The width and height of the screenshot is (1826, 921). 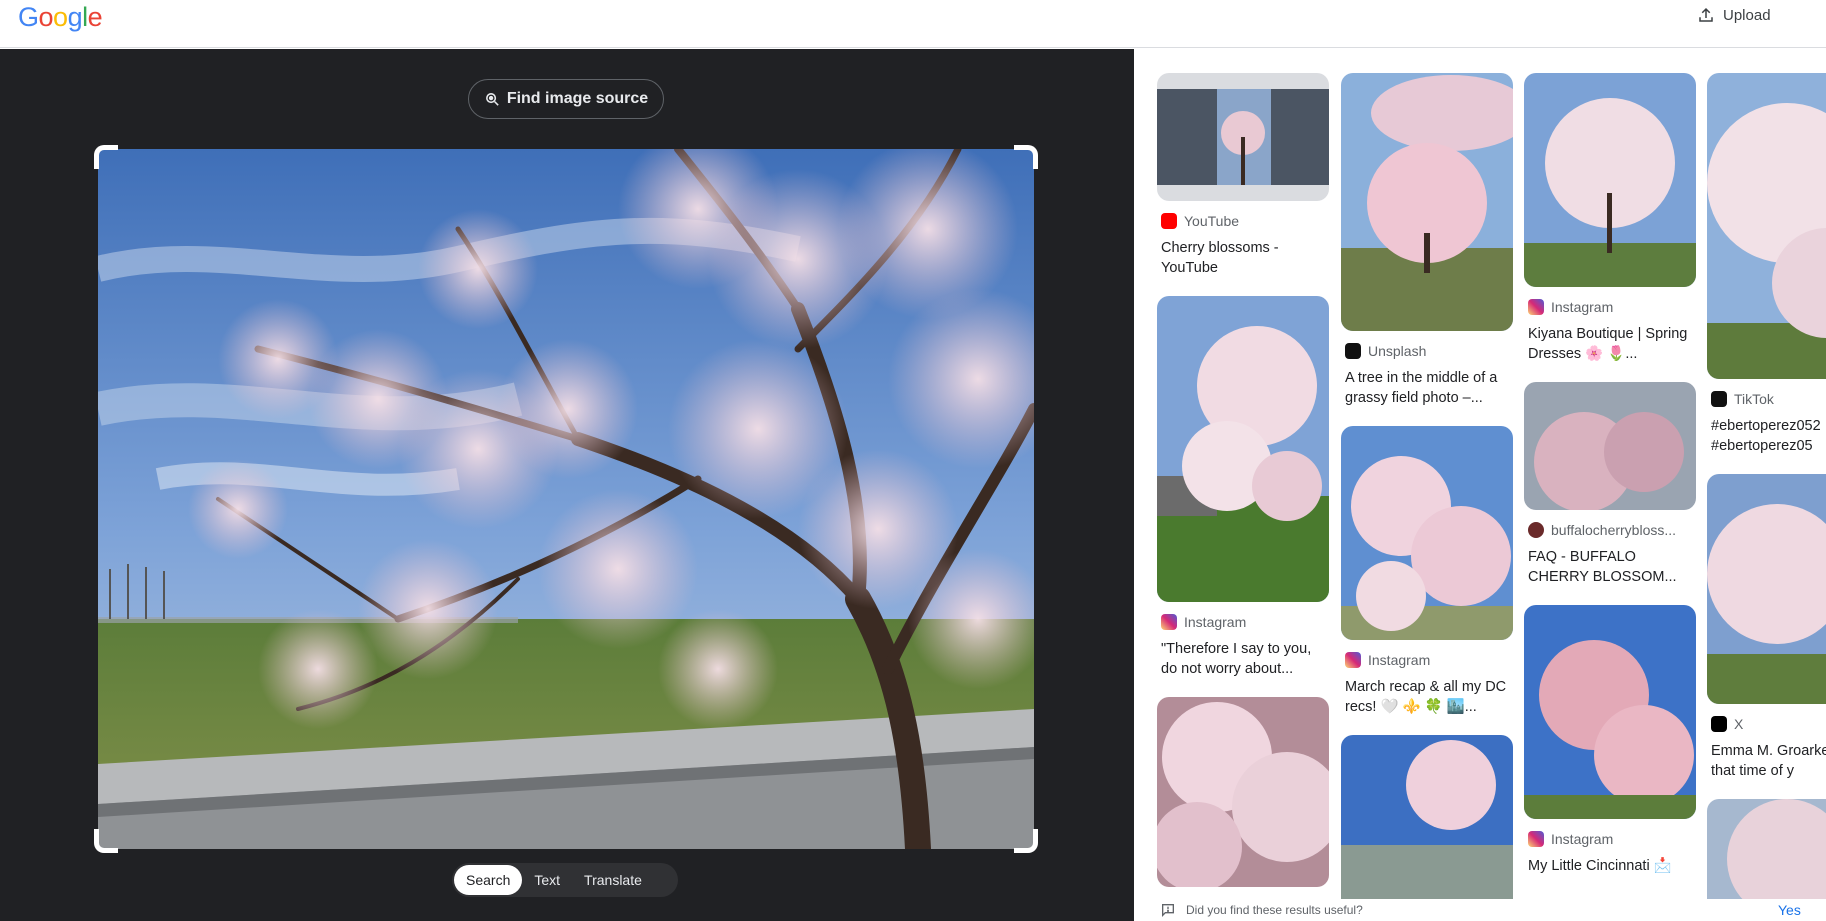 What do you see at coordinates (1168, 910) in the screenshot?
I see `feedback-icon` at bounding box center [1168, 910].